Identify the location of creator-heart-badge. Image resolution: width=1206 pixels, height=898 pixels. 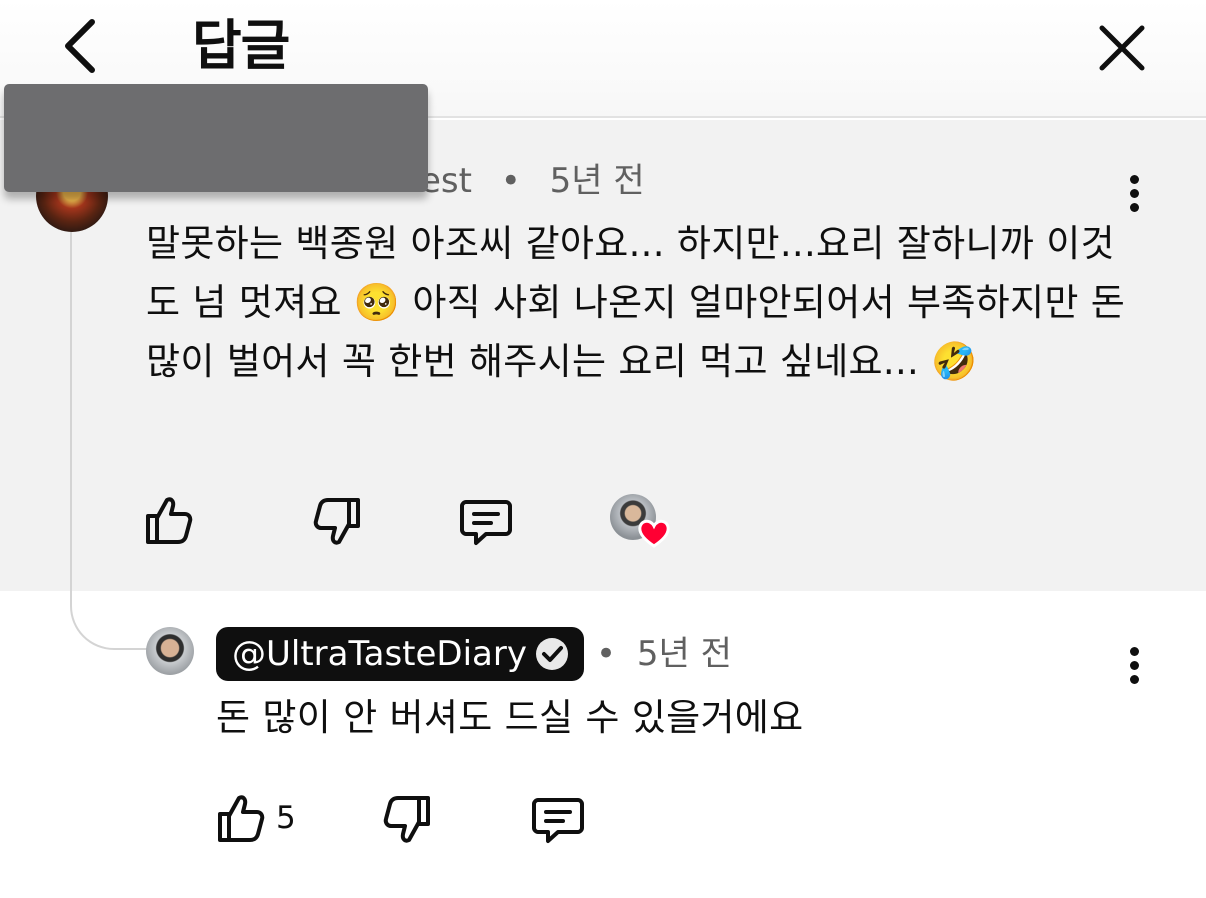
(640, 521).